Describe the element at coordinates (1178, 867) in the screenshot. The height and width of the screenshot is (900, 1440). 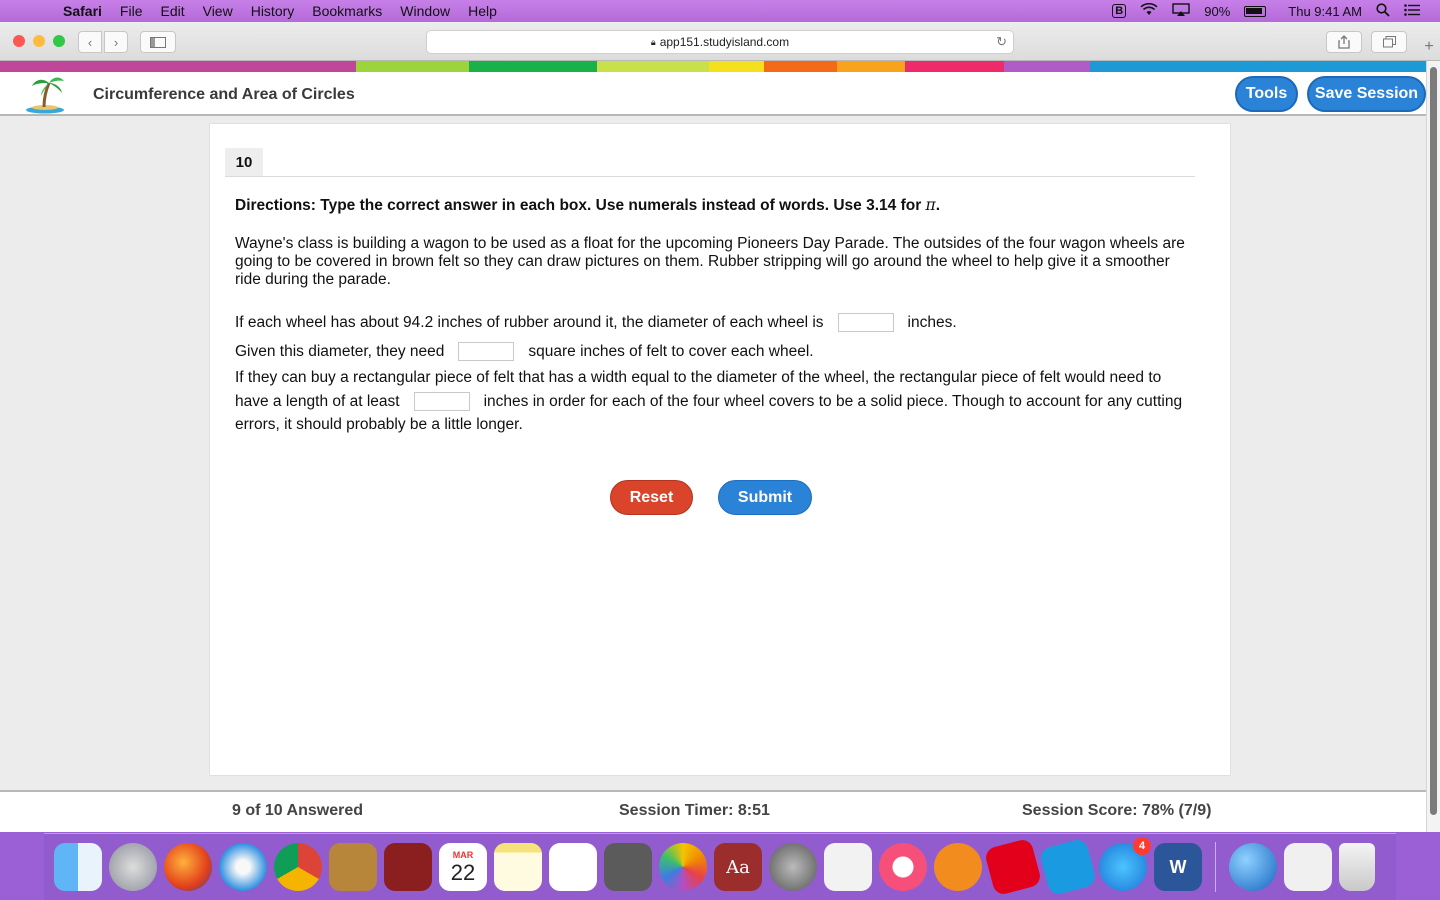
I see `word-icon: W` at that location.